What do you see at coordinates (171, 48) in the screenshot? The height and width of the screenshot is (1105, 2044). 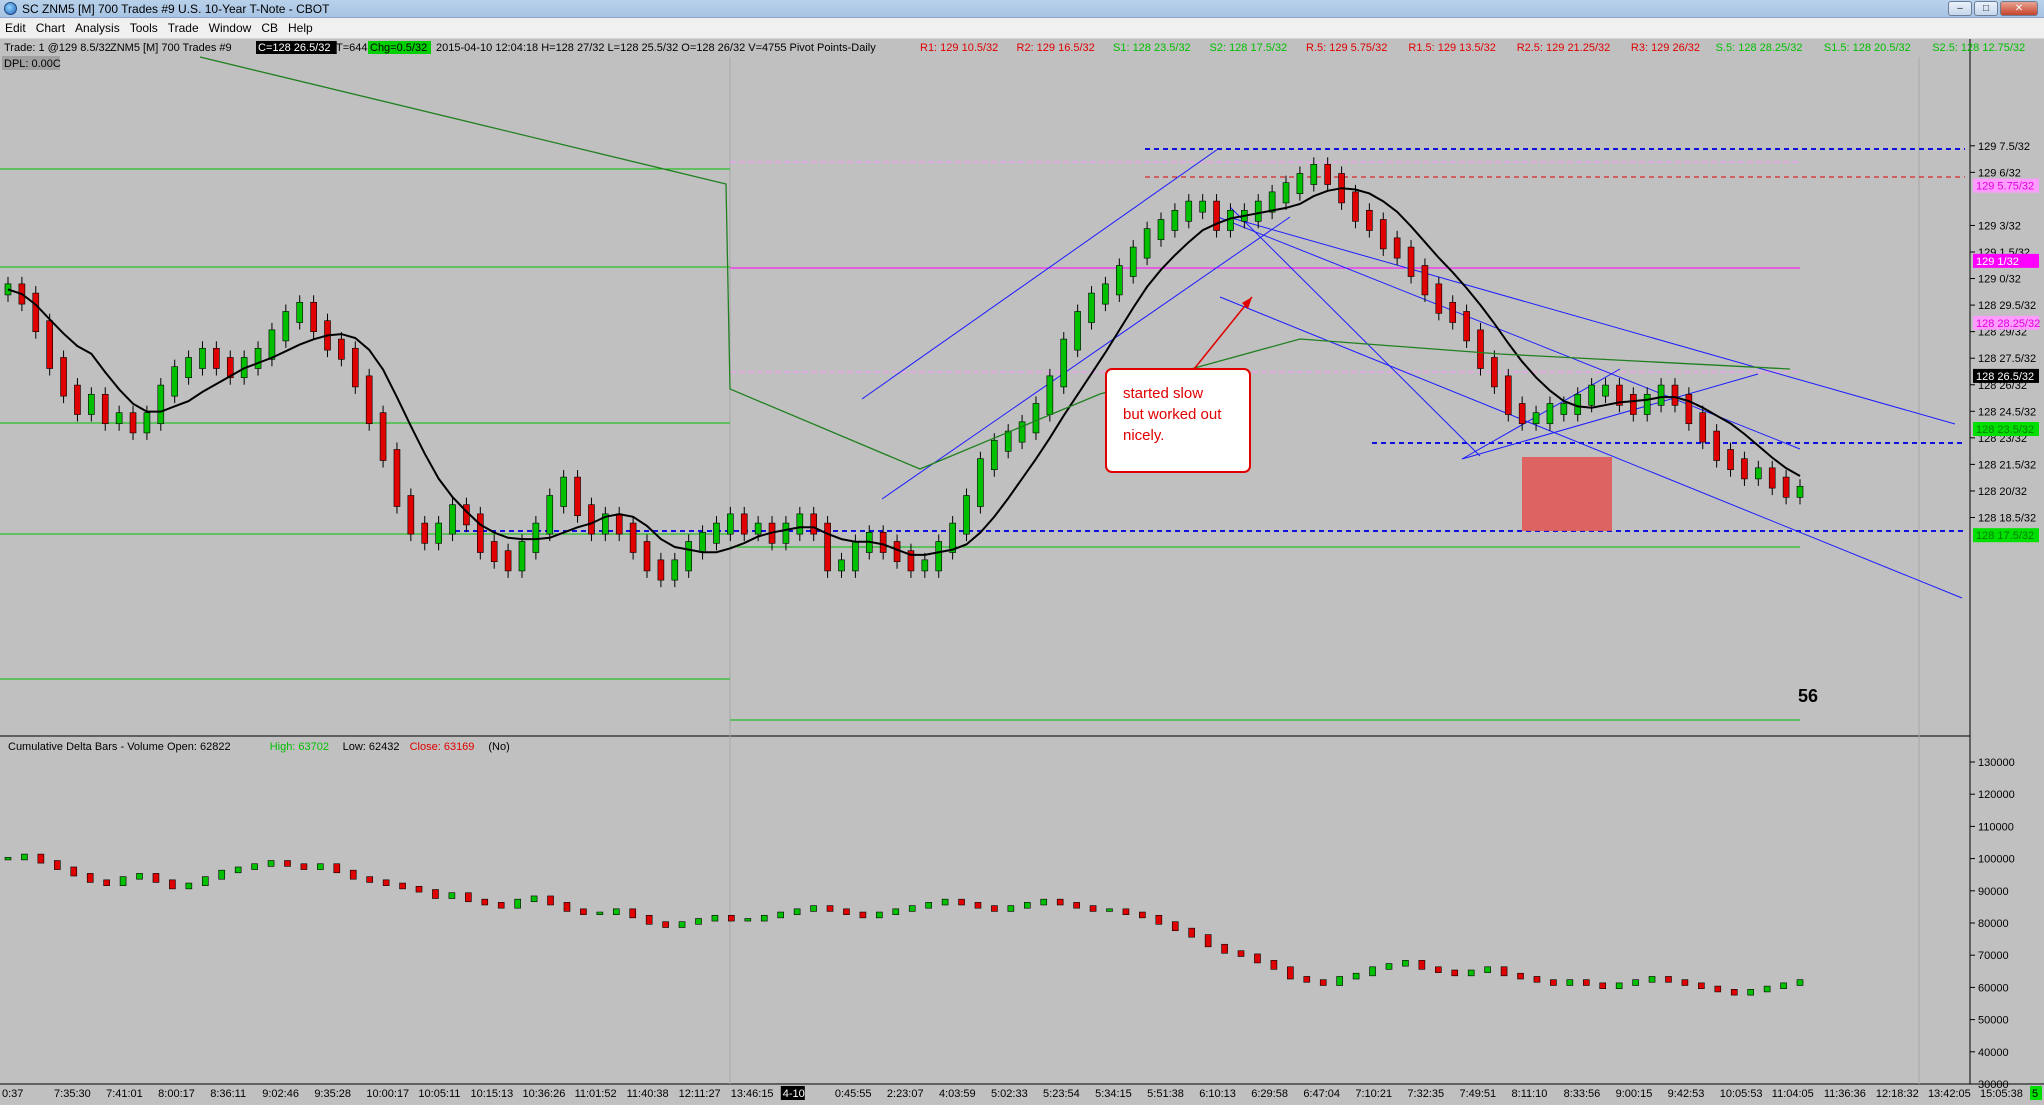 I see `symbol-info: ZNM5 [M] 700 Trades #9` at bounding box center [171, 48].